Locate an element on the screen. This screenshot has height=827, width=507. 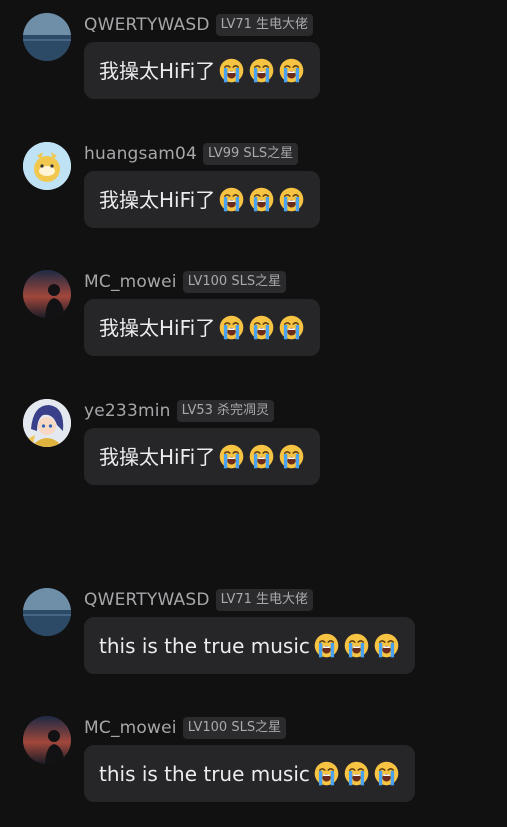
cartoon-character-avatar-icon is located at coordinates (47, 166).